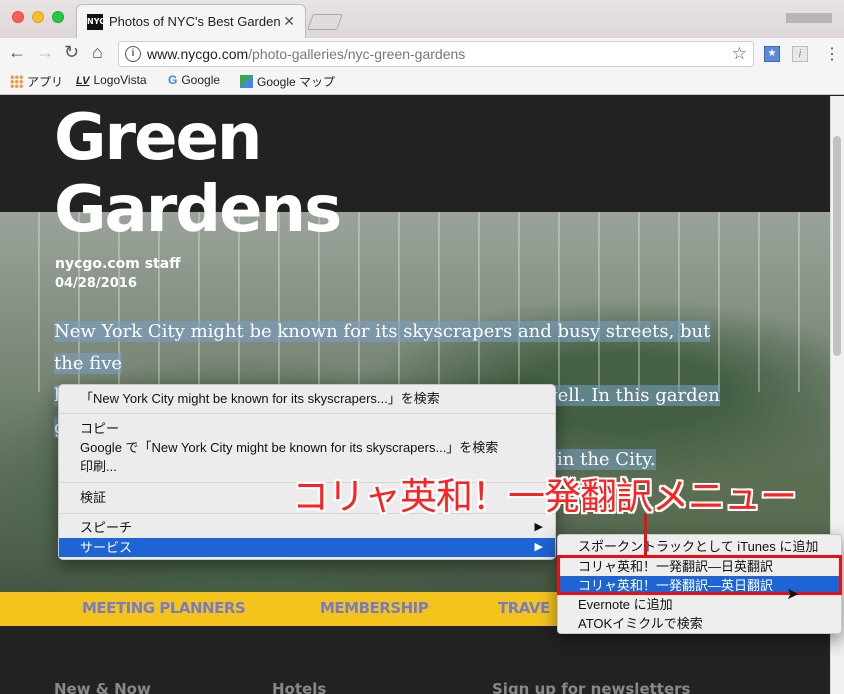 The image size is (844, 694). I want to click on apps-grid-icon, so click(16, 81).